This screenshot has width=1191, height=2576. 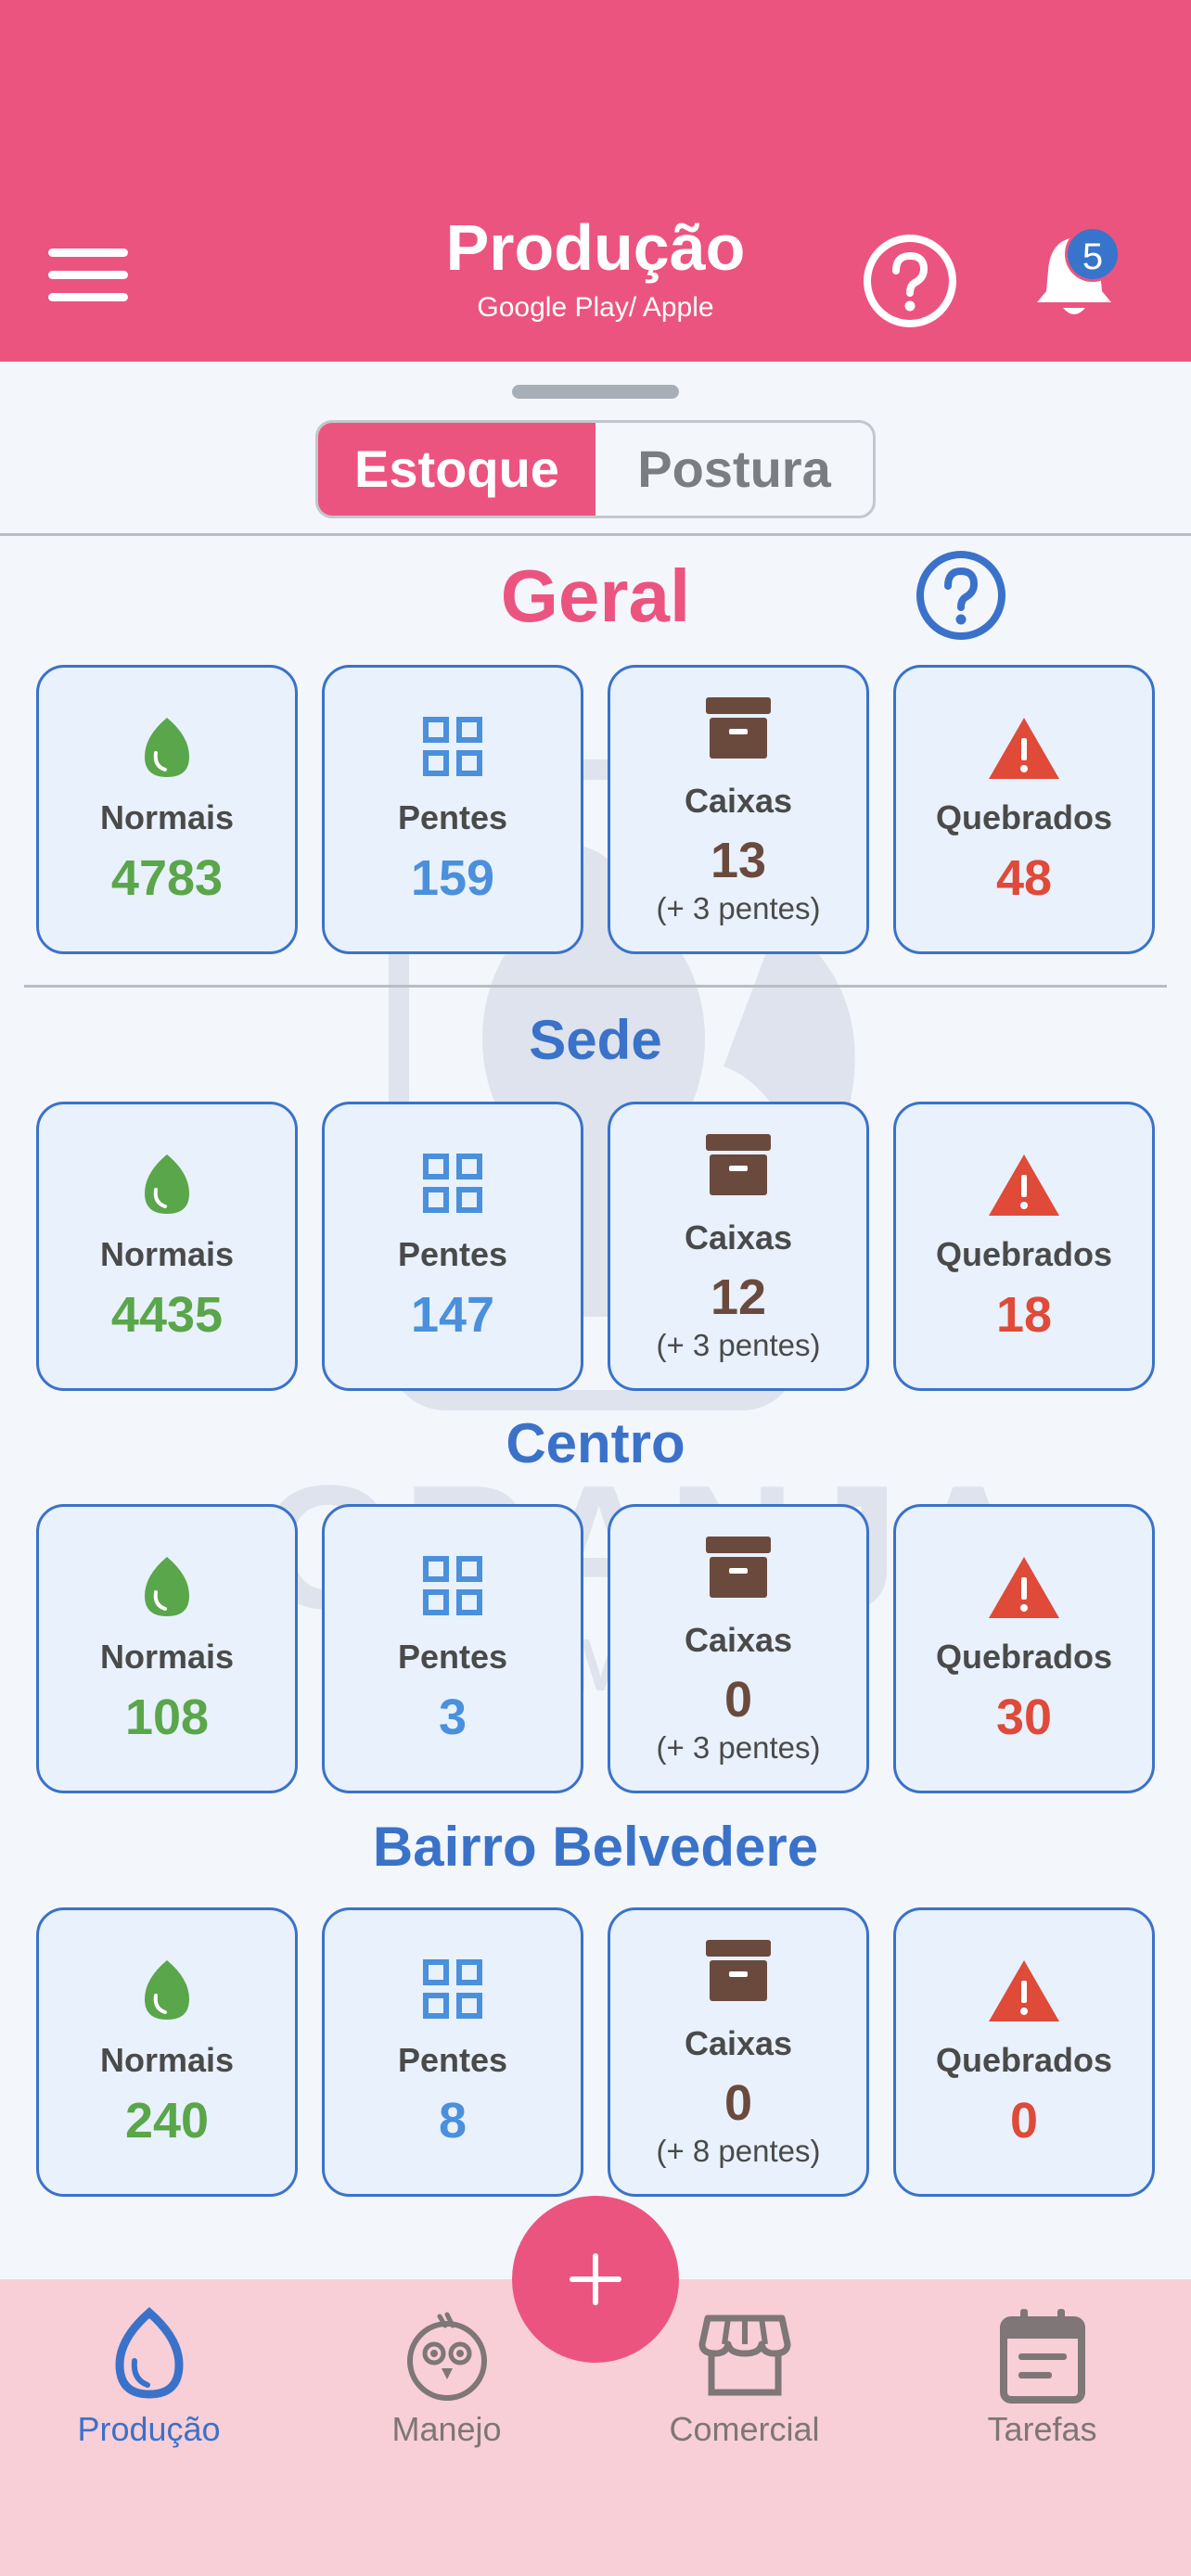 I want to click on store-icon, so click(x=744, y=2355).